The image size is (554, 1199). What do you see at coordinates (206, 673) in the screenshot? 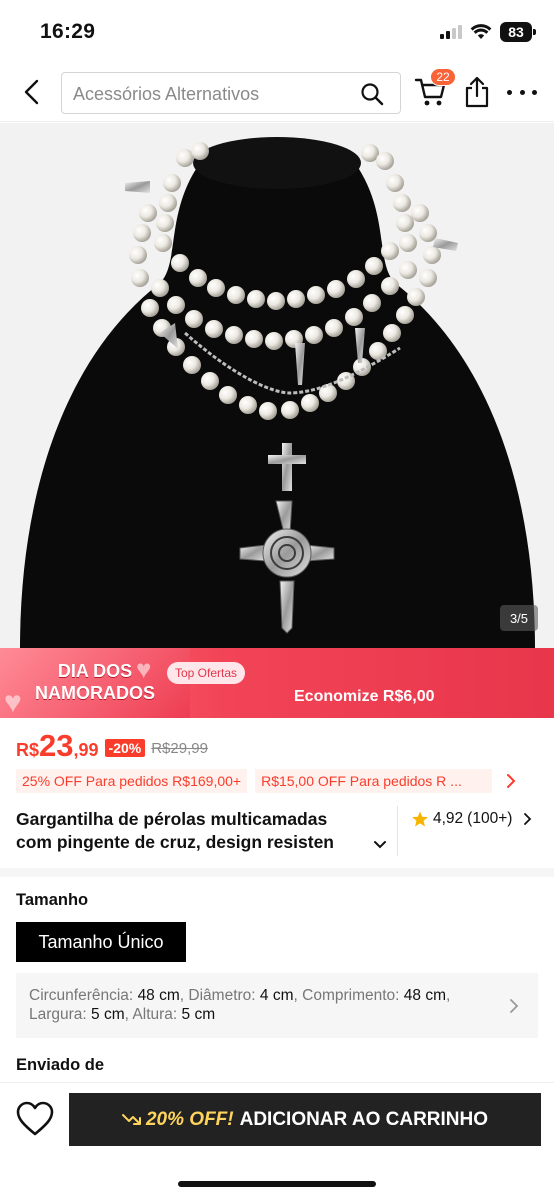
I see `top-offers-badge: Top Ofertas` at bounding box center [206, 673].